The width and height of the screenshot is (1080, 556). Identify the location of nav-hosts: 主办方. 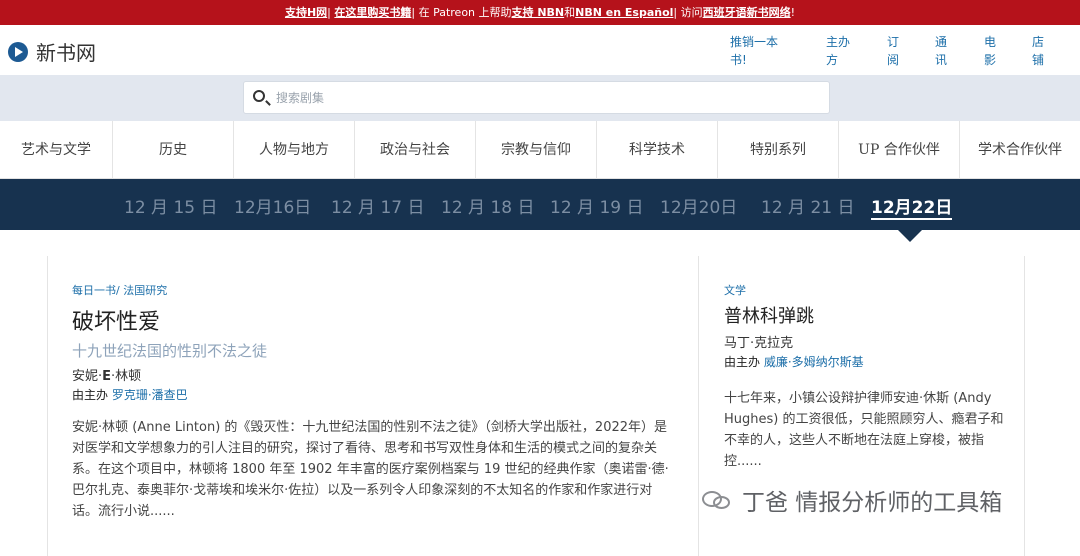
(839, 51).